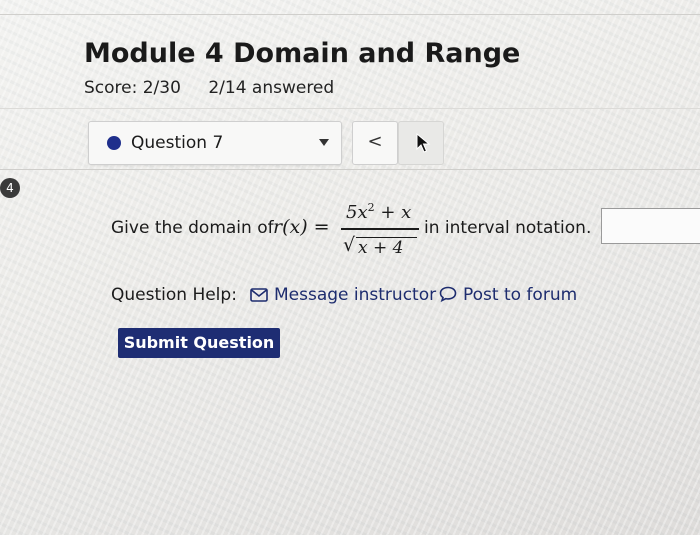 The height and width of the screenshot is (535, 700). Describe the element at coordinates (302, 53) in the screenshot. I see `page-title: Module 4 Domain and Range` at that location.